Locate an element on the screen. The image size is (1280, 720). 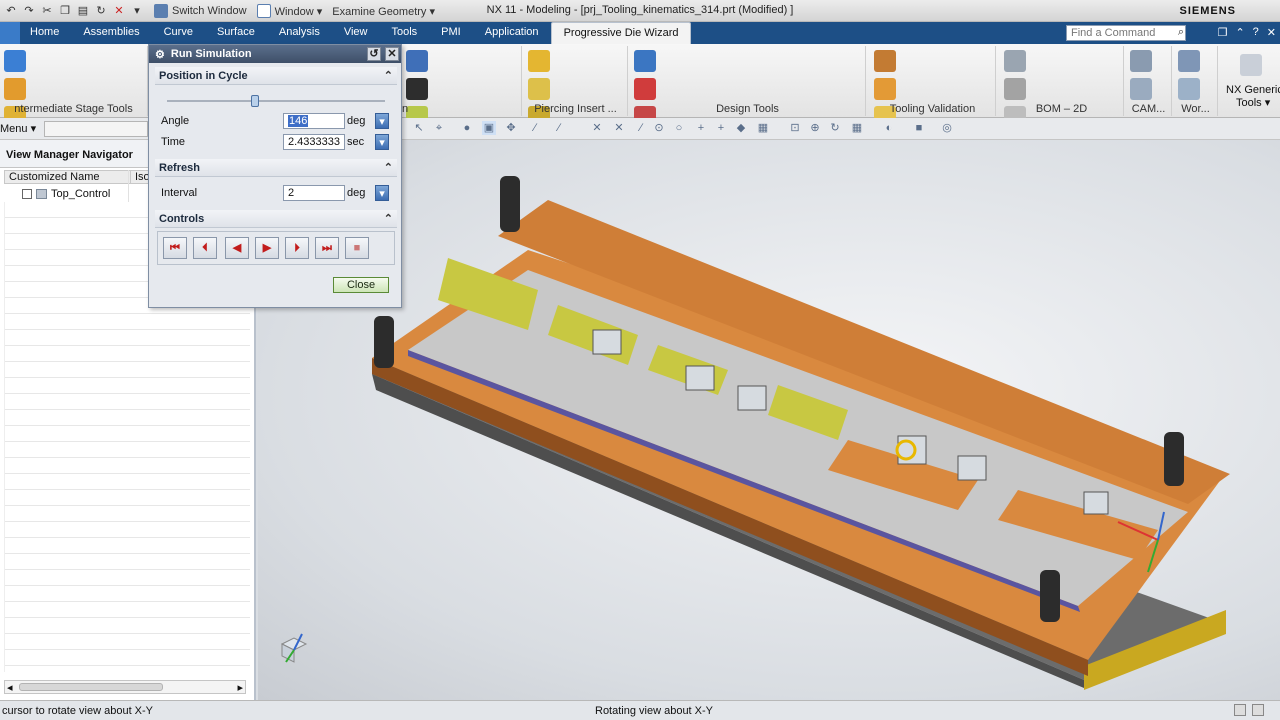
repeat-icon: ↻ is located at coordinates (101, 11).